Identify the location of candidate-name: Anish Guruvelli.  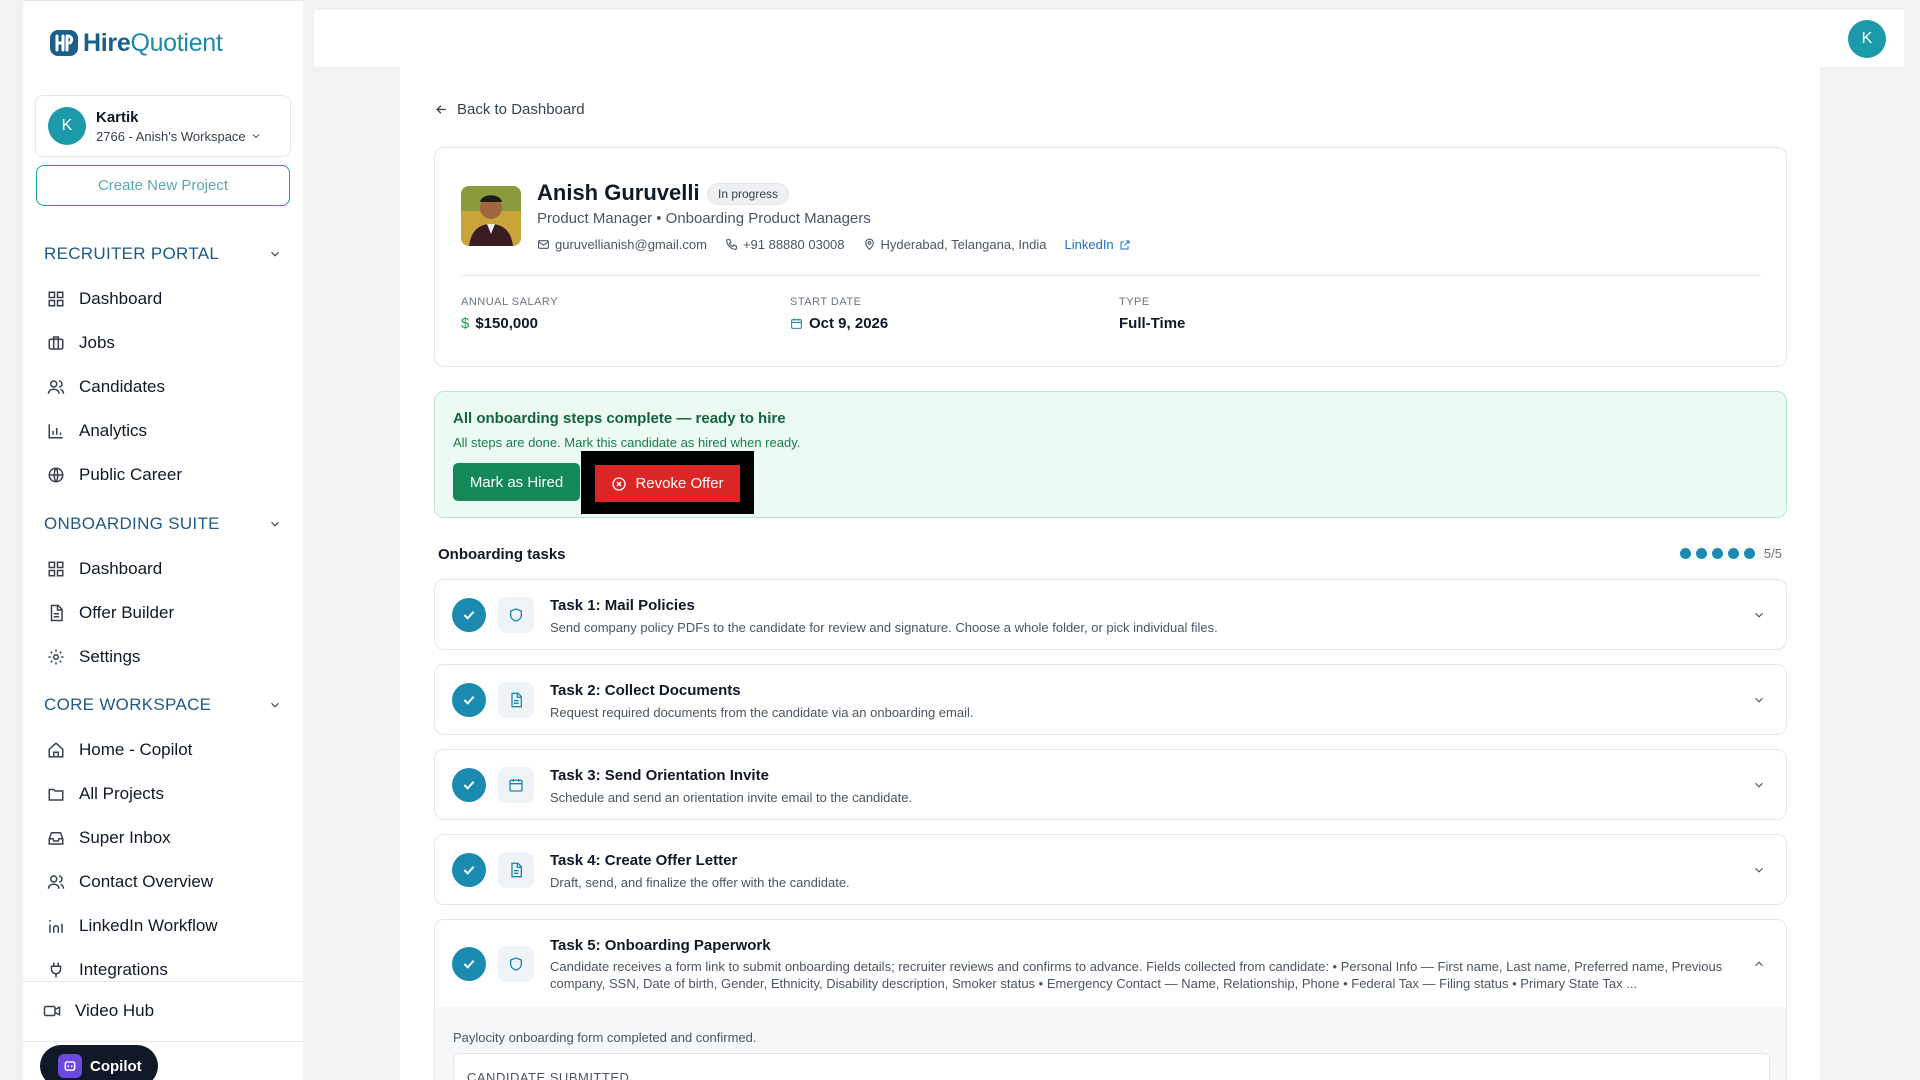
(618, 192).